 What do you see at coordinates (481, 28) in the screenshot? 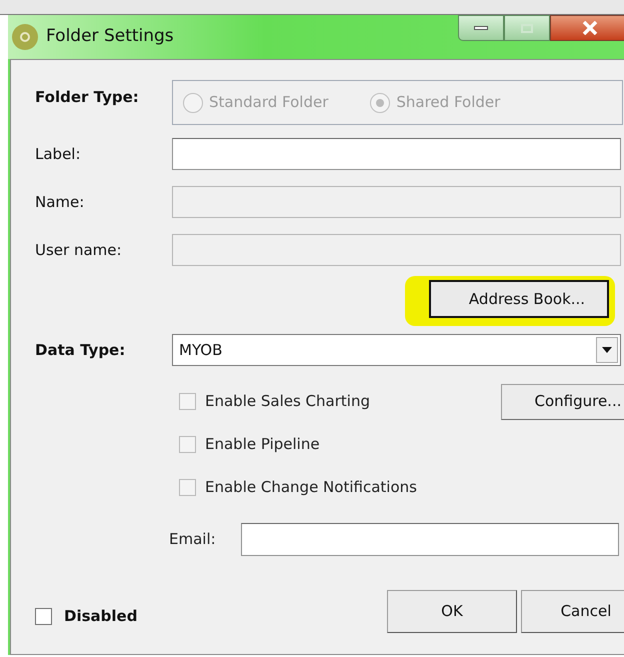
I see `minimize-button` at bounding box center [481, 28].